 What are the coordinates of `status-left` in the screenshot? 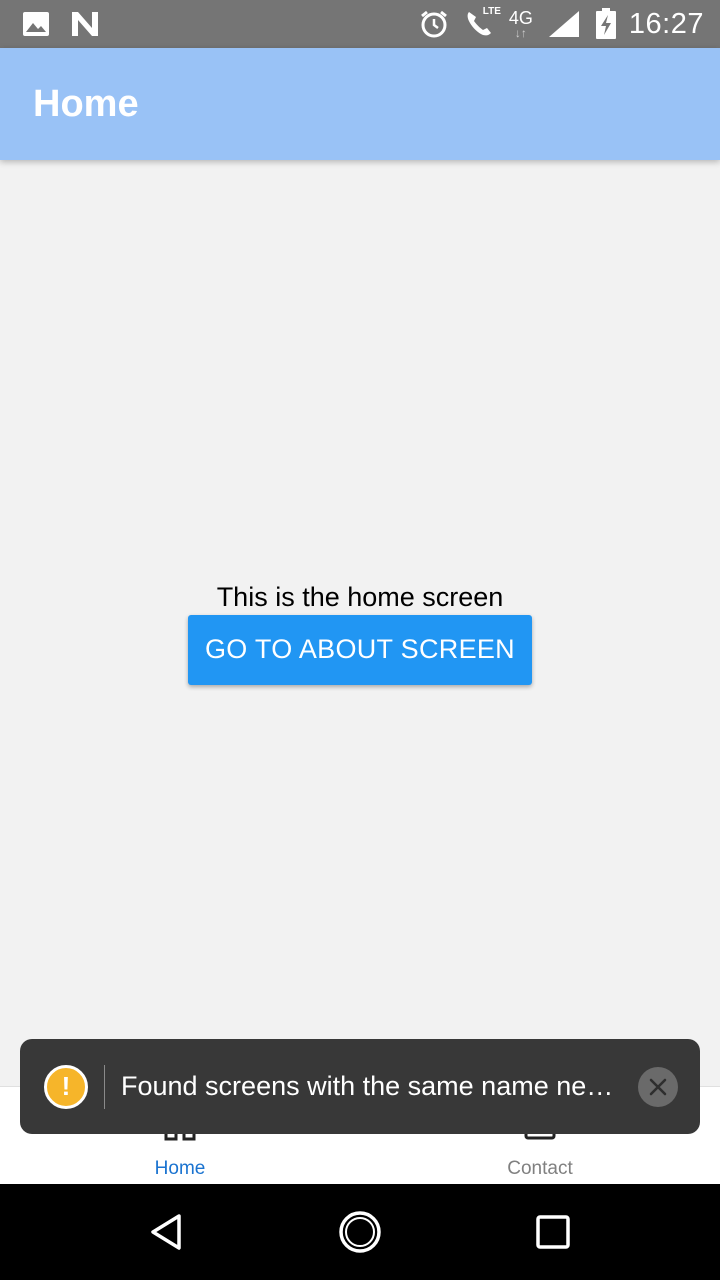 It's located at (71, 24).